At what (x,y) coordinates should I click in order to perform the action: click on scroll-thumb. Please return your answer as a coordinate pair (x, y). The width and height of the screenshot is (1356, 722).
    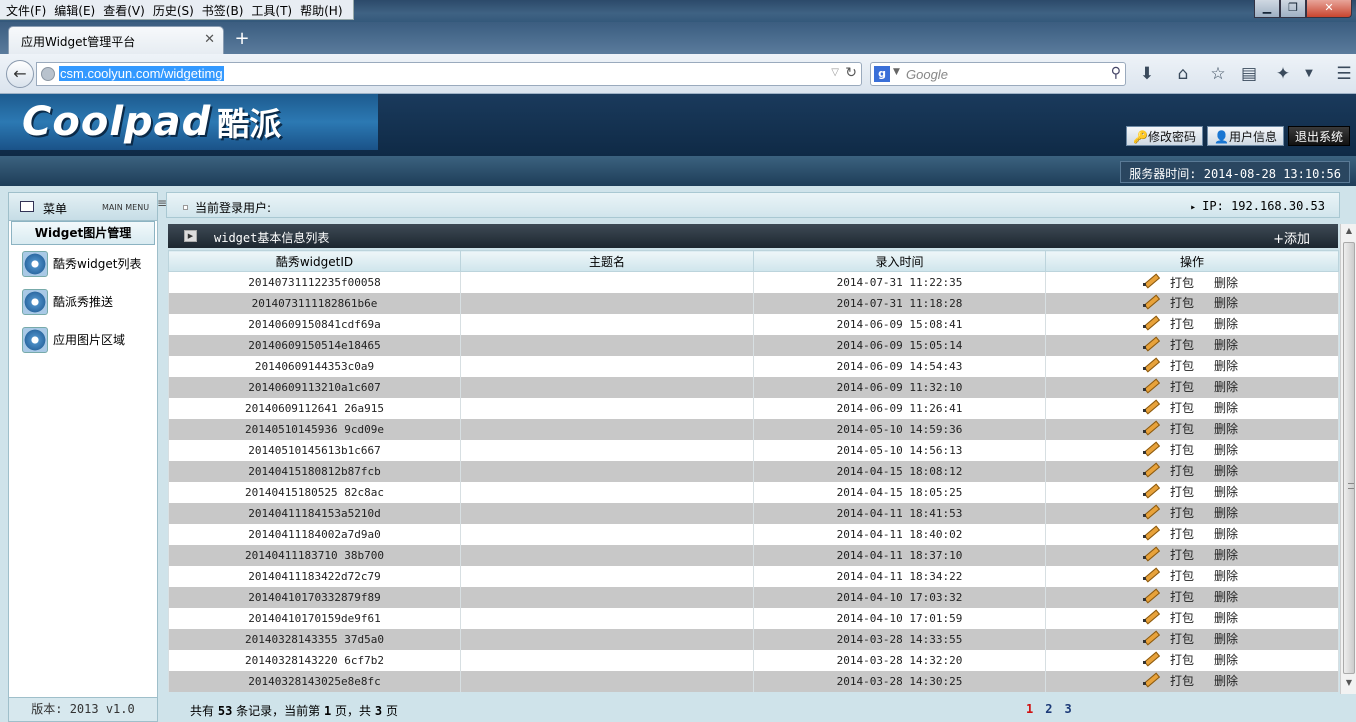
    Looking at the image, I should click on (1349, 458).